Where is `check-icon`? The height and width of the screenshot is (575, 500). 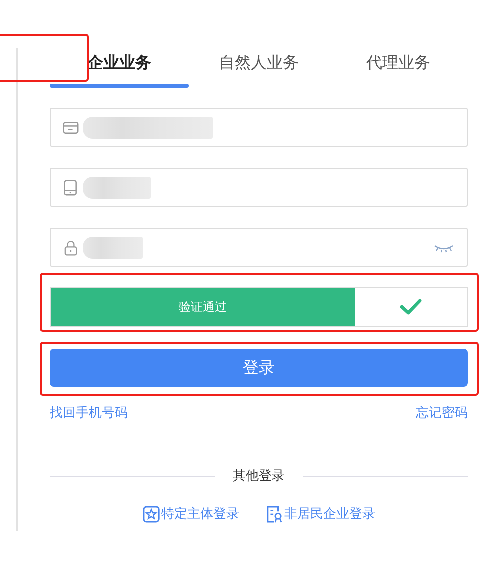
check-icon is located at coordinates (410, 307).